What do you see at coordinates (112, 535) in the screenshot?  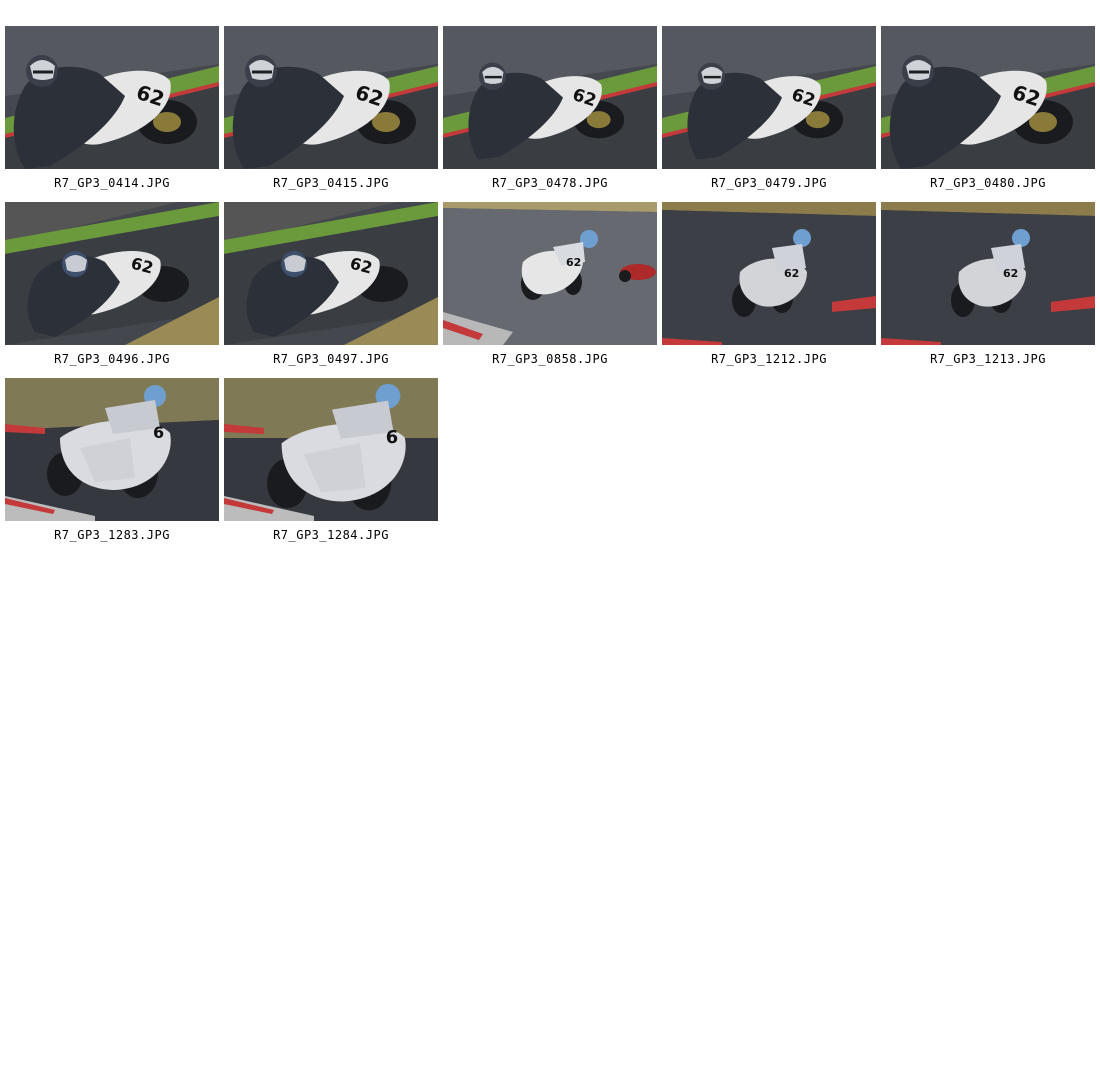 I see `photo-filename: R7_GP3_1283.JPG` at bounding box center [112, 535].